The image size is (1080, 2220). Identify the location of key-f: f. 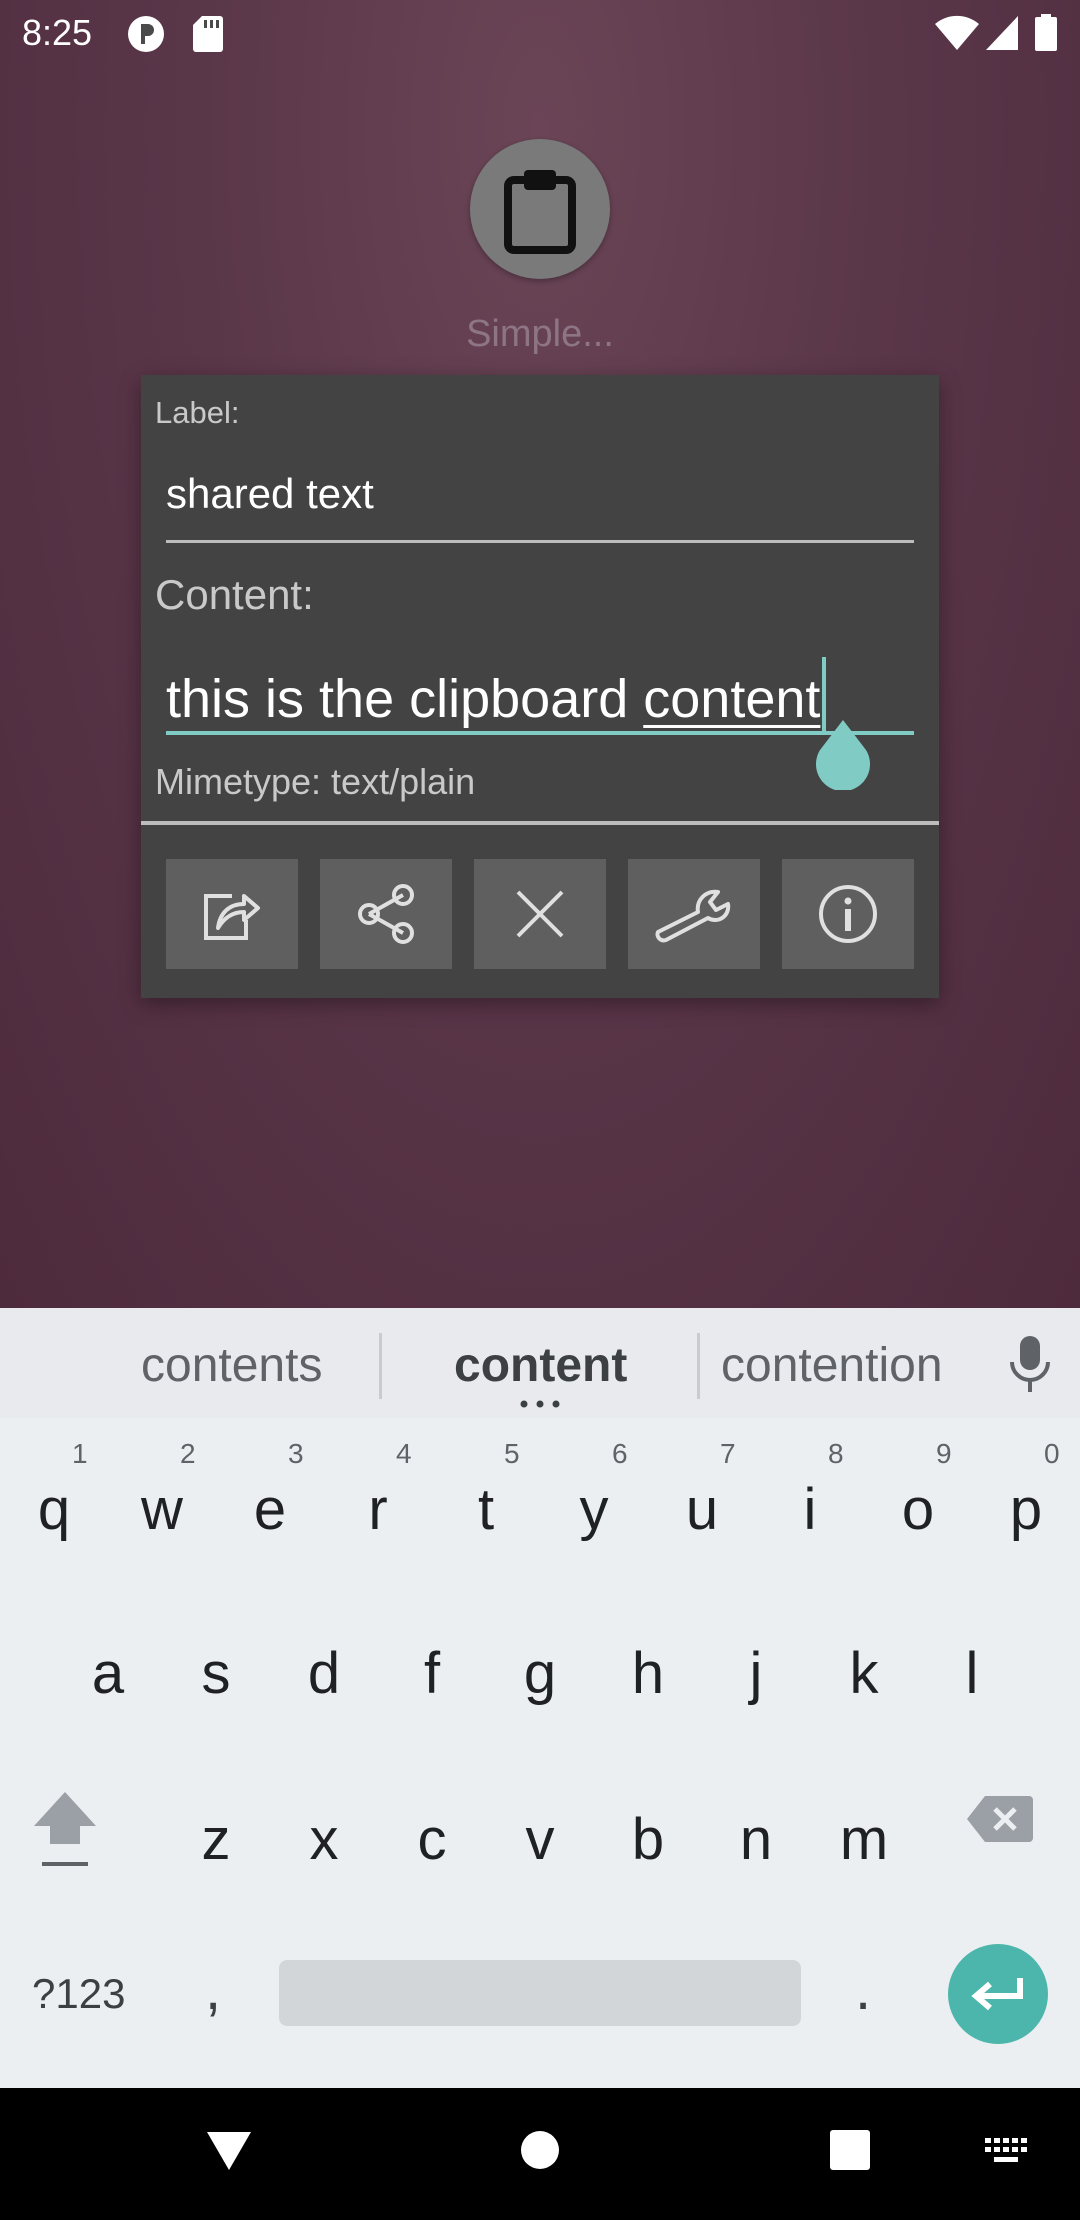
(432, 1675).